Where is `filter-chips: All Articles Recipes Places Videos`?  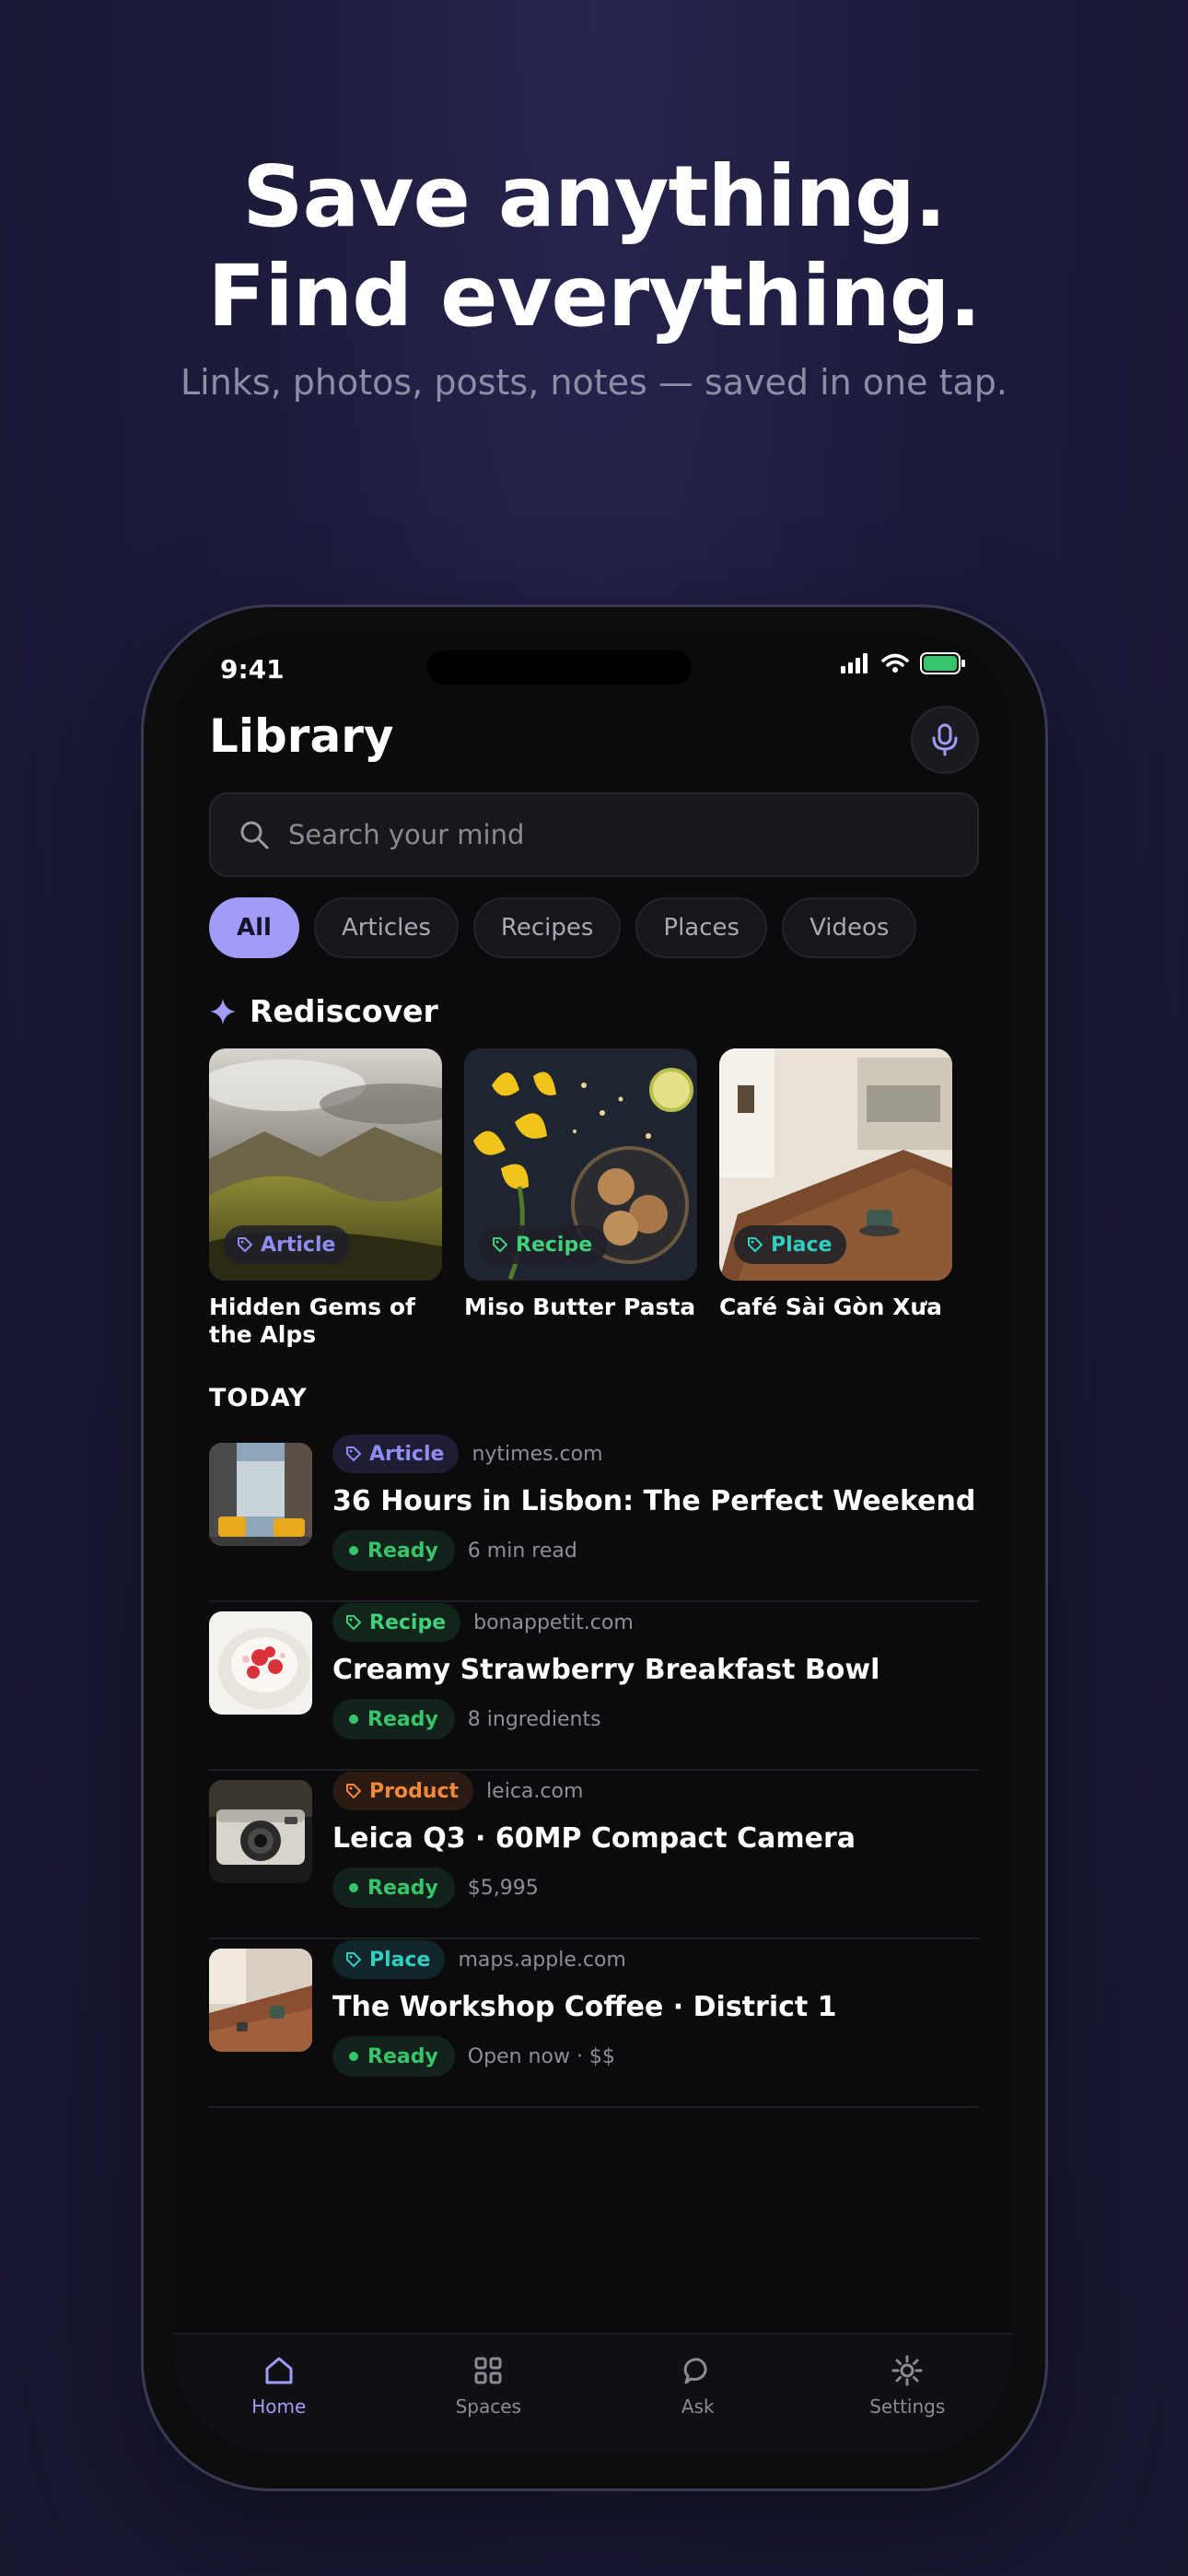
filter-chips: All Articles Recipes Places Videos is located at coordinates (563, 927).